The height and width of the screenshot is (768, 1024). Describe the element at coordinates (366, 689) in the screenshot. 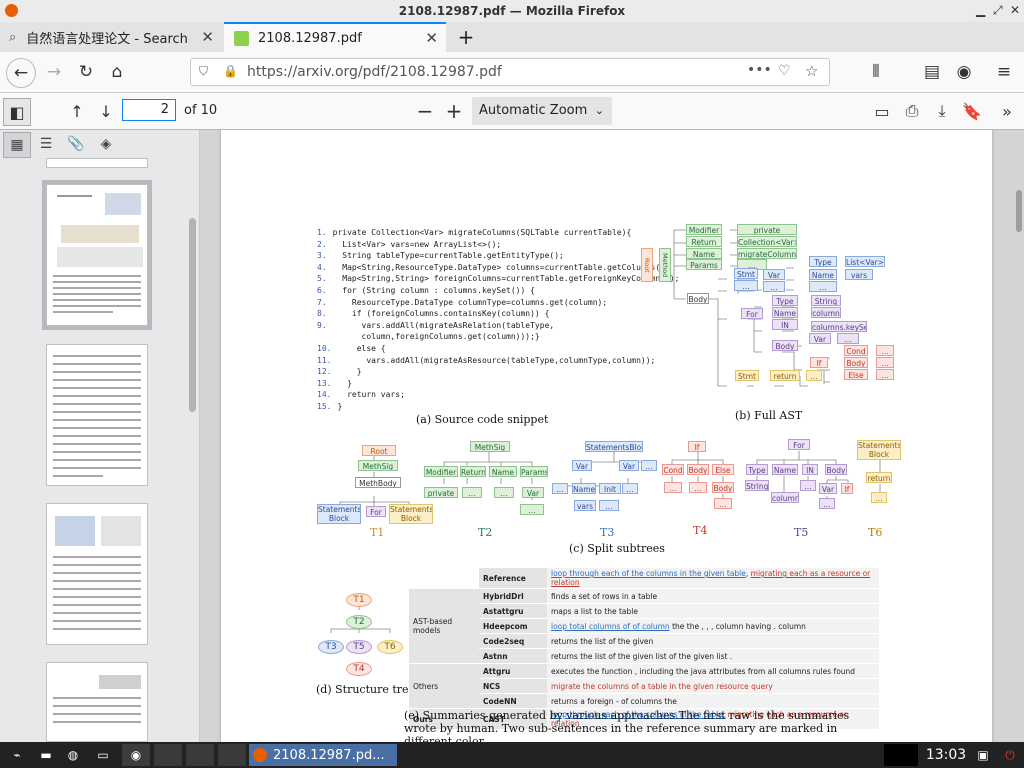

I see `caption-d: (d) Structure tree` at that location.